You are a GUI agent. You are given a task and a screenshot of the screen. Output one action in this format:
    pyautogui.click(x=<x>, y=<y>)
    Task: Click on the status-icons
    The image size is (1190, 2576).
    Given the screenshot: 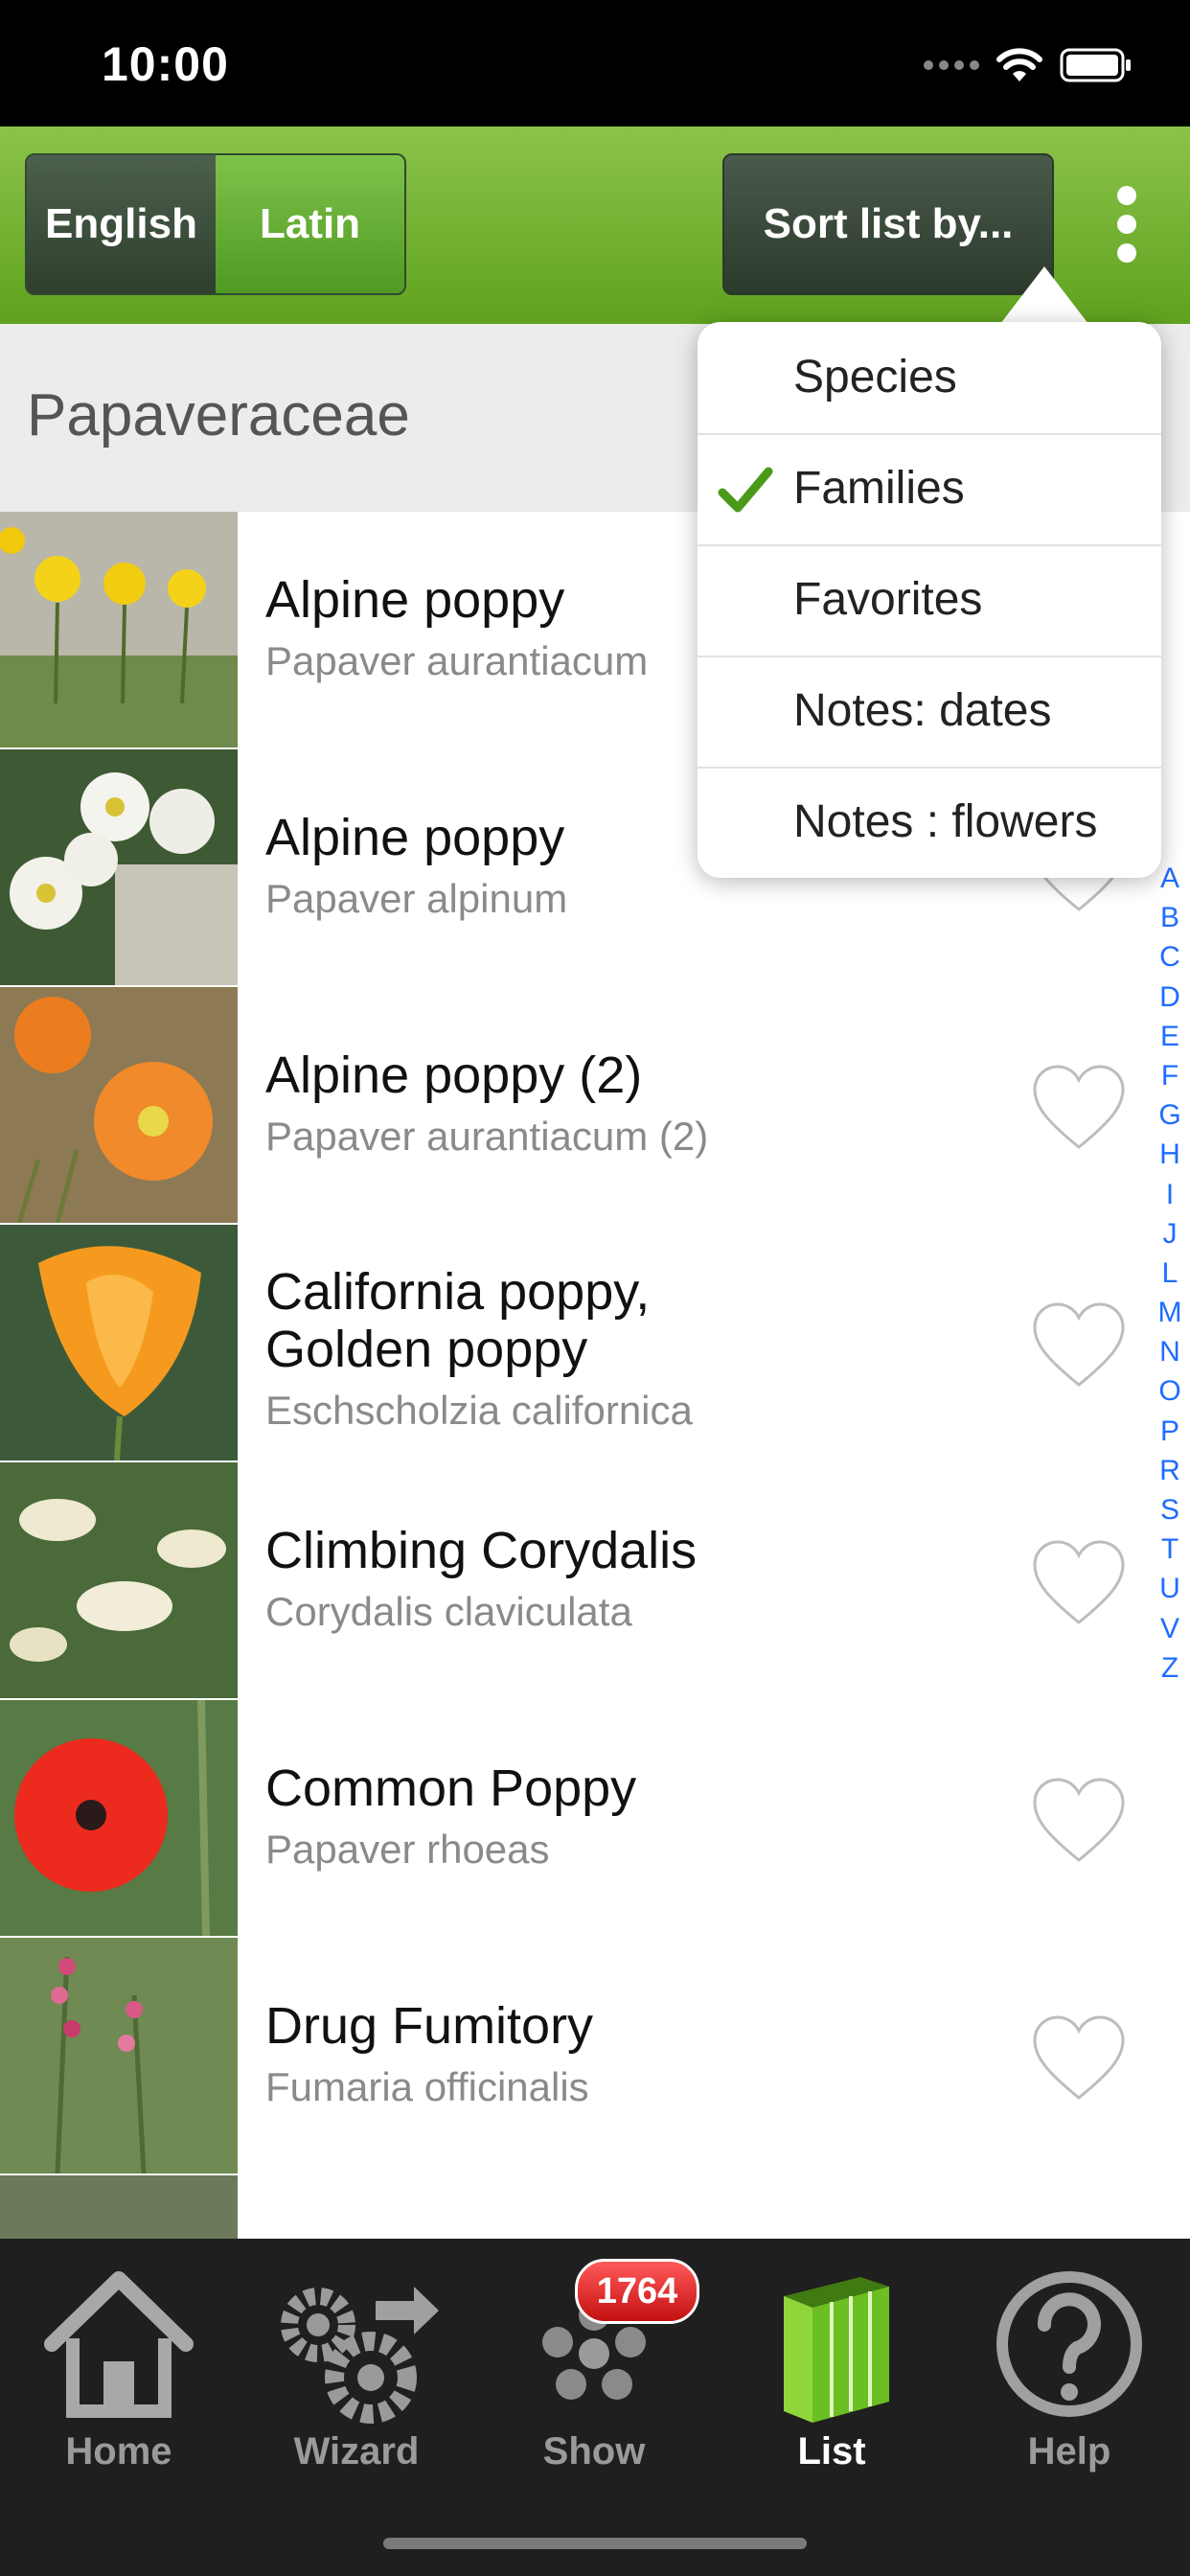 What is the action you would take?
    pyautogui.click(x=1029, y=65)
    